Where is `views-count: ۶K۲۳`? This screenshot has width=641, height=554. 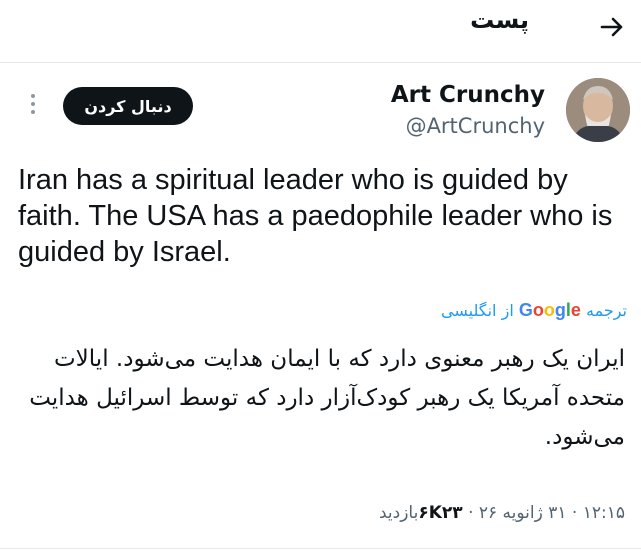 views-count: ۶K۲۳ is located at coordinates (440, 513).